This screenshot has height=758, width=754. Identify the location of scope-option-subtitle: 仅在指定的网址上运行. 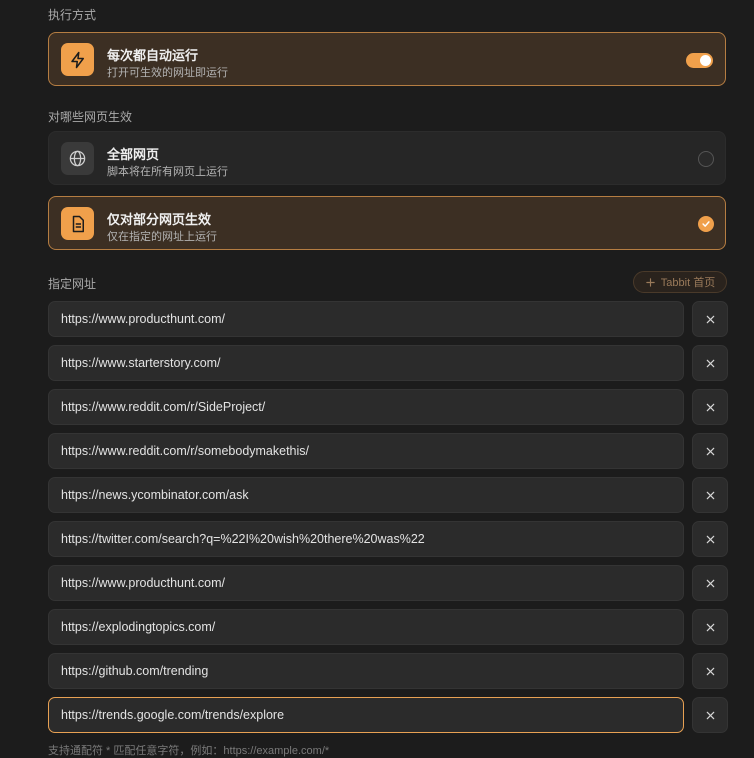
(162, 237).